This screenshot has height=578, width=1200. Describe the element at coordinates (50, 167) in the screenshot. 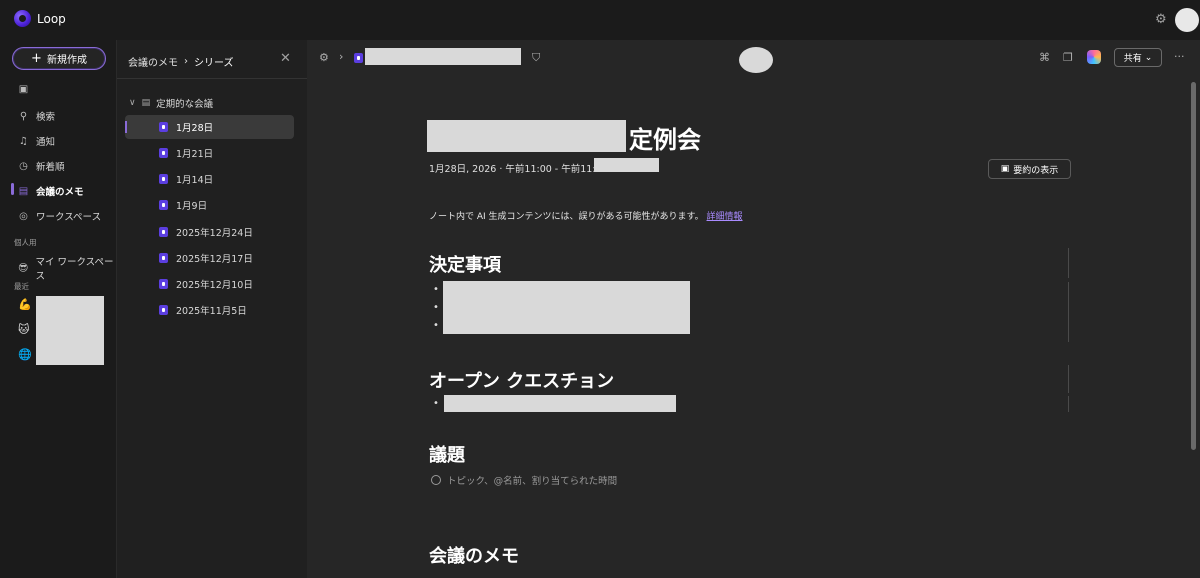

I see `nav-item-label: 新着順` at that location.